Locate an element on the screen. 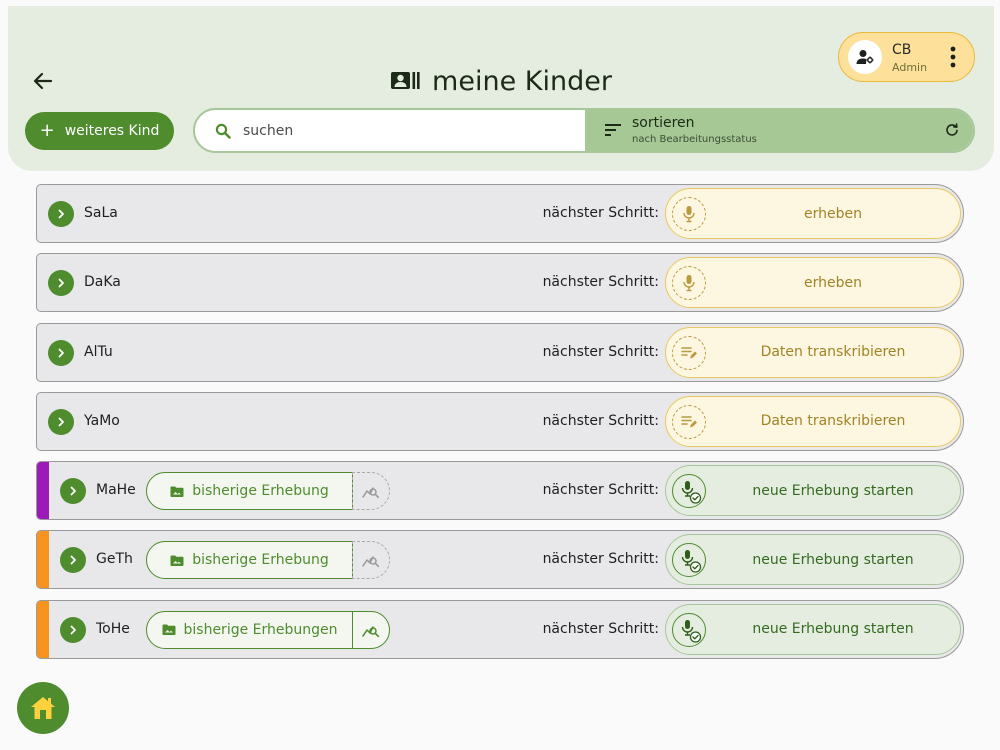  home-button is located at coordinates (43, 708).